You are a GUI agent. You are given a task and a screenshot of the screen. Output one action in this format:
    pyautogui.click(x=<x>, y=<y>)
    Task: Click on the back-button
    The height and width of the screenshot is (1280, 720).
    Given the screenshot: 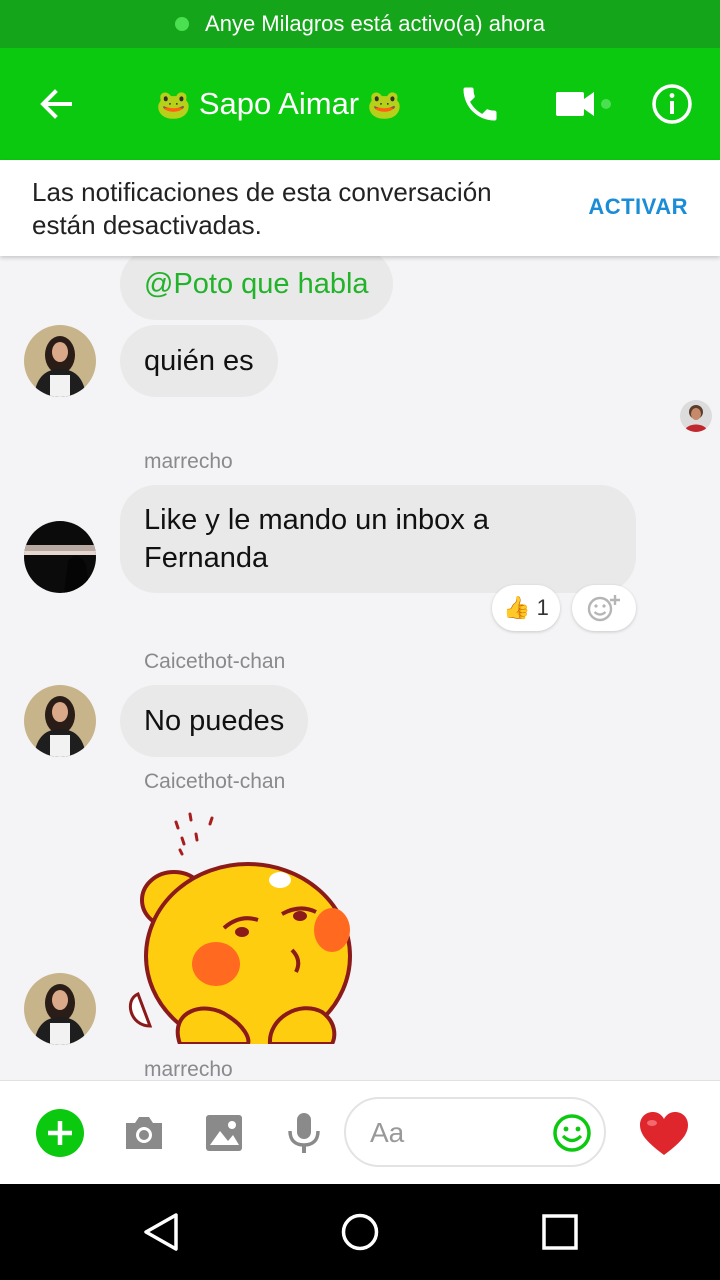 What is the action you would take?
    pyautogui.click(x=56, y=104)
    